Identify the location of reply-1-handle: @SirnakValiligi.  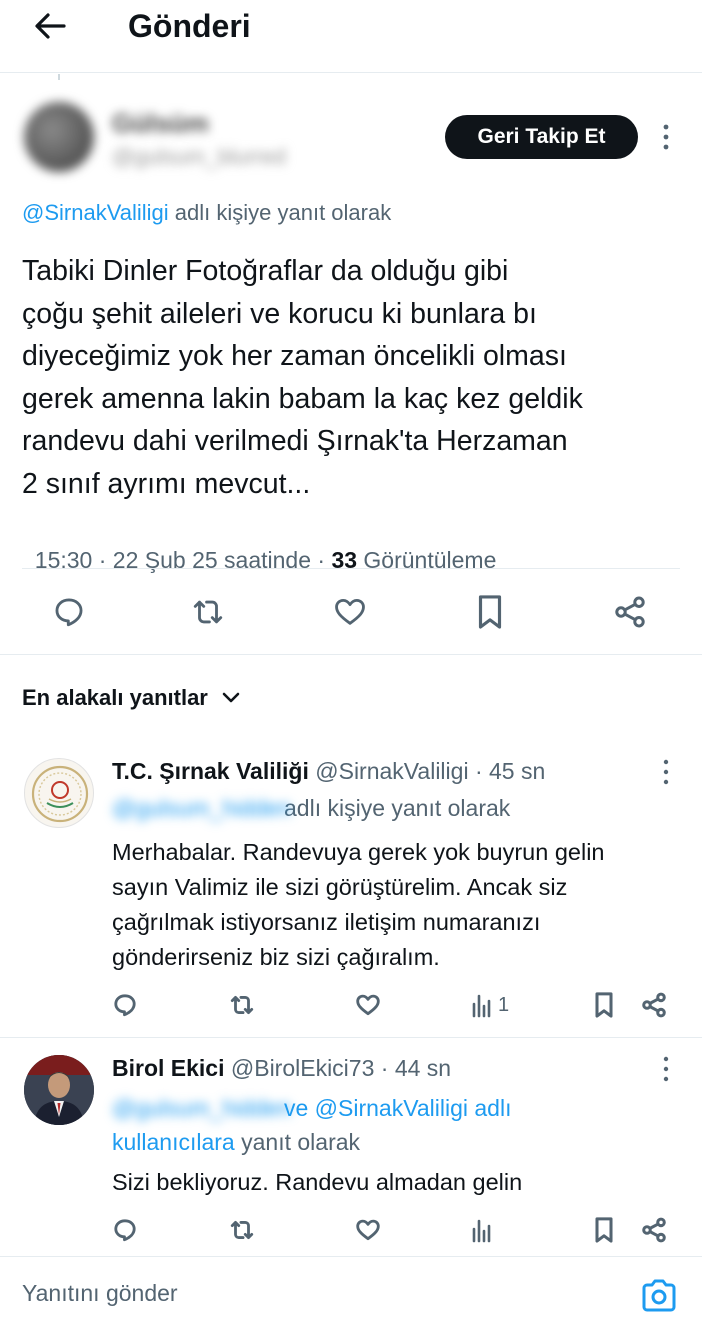
(391, 771).